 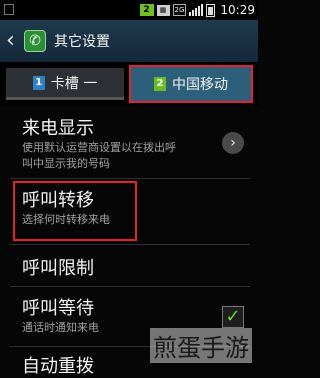 I want to click on setting-title: 呼叫限制, so click(x=58, y=268).